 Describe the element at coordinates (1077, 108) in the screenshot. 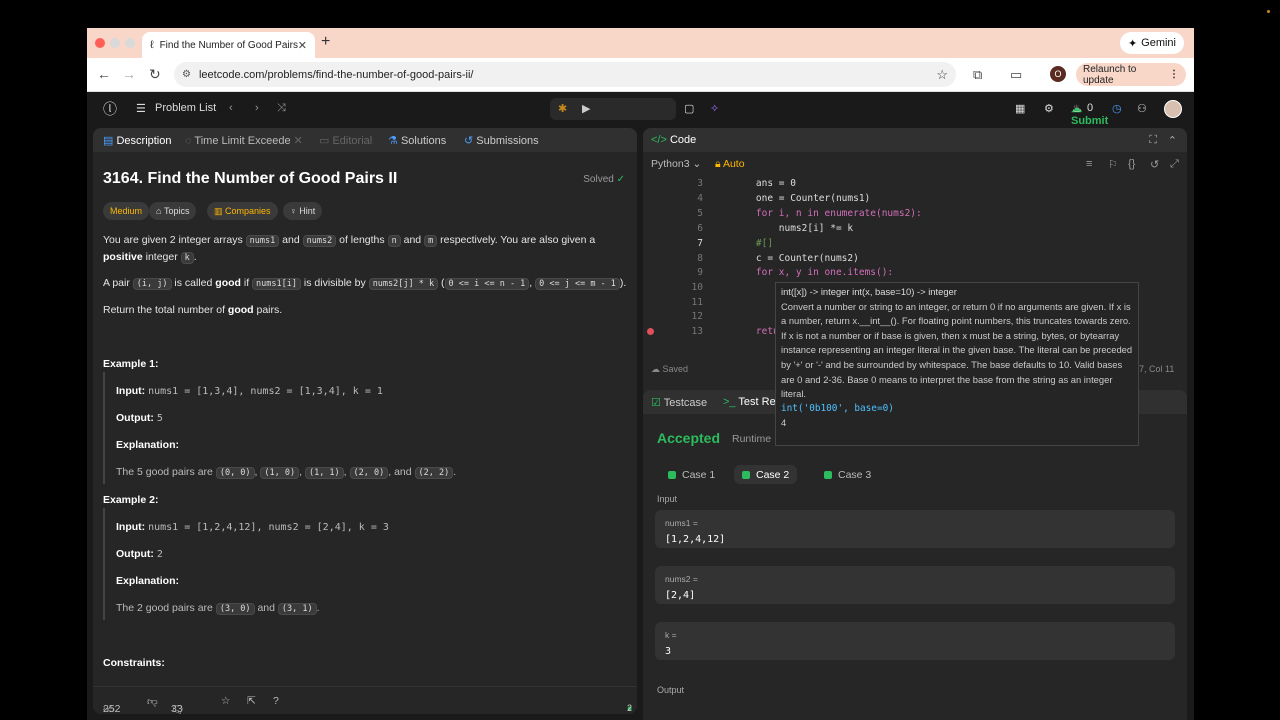

I see `streak-icon: ♨` at that location.